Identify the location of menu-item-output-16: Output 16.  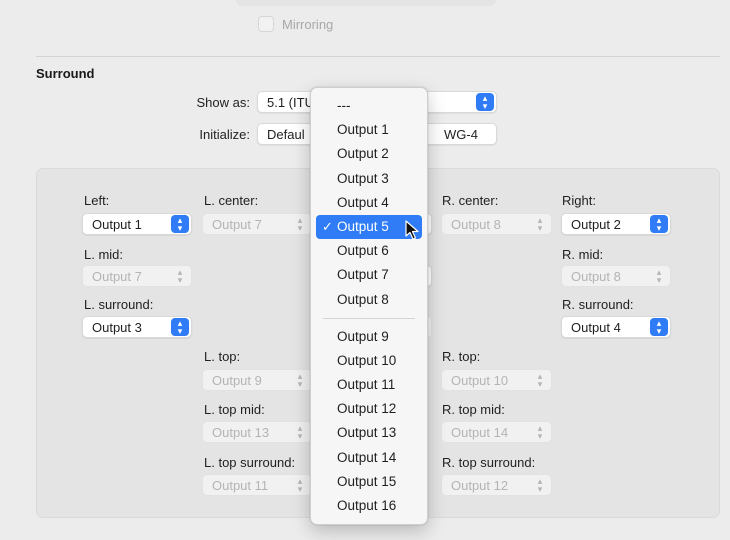
(369, 506).